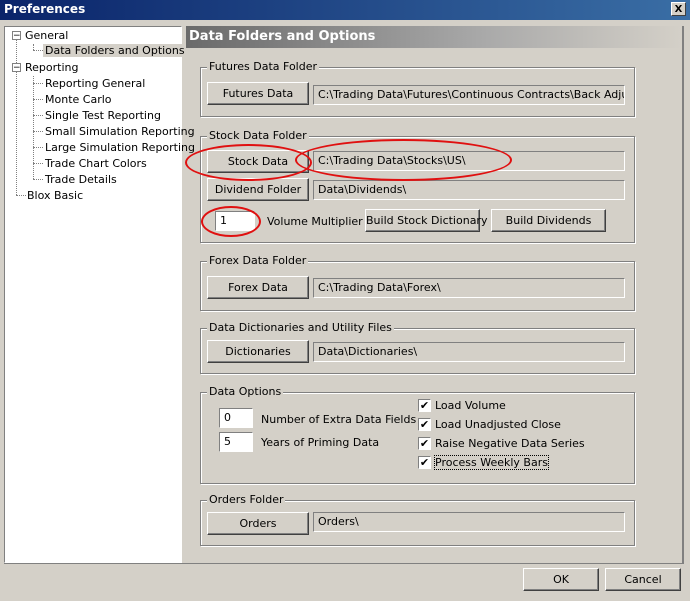  What do you see at coordinates (498, 424) in the screenshot?
I see `load-unadjusted-close-label: Load Unadjusted Close` at bounding box center [498, 424].